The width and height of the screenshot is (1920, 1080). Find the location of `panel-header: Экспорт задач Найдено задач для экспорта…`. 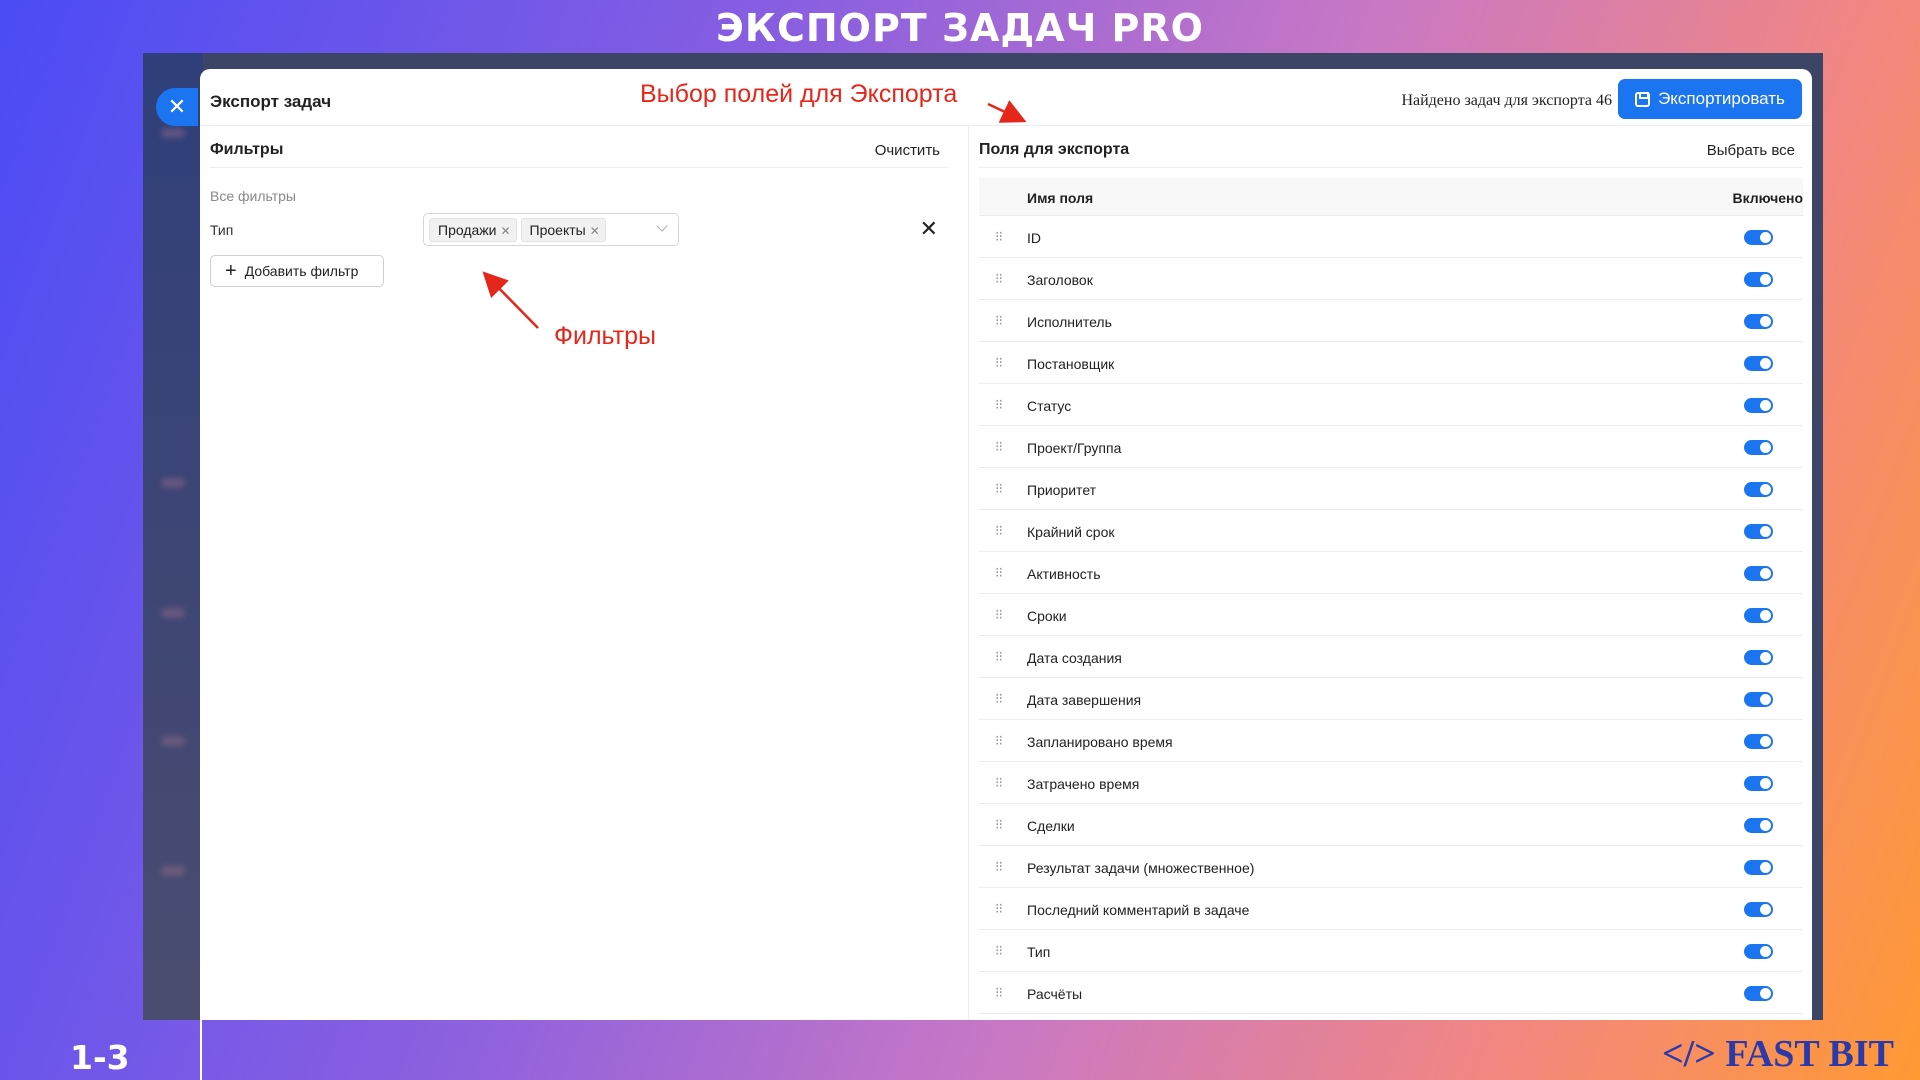

panel-header: Экспорт задач Найдено задач для экспорта… is located at coordinates (1006, 97).